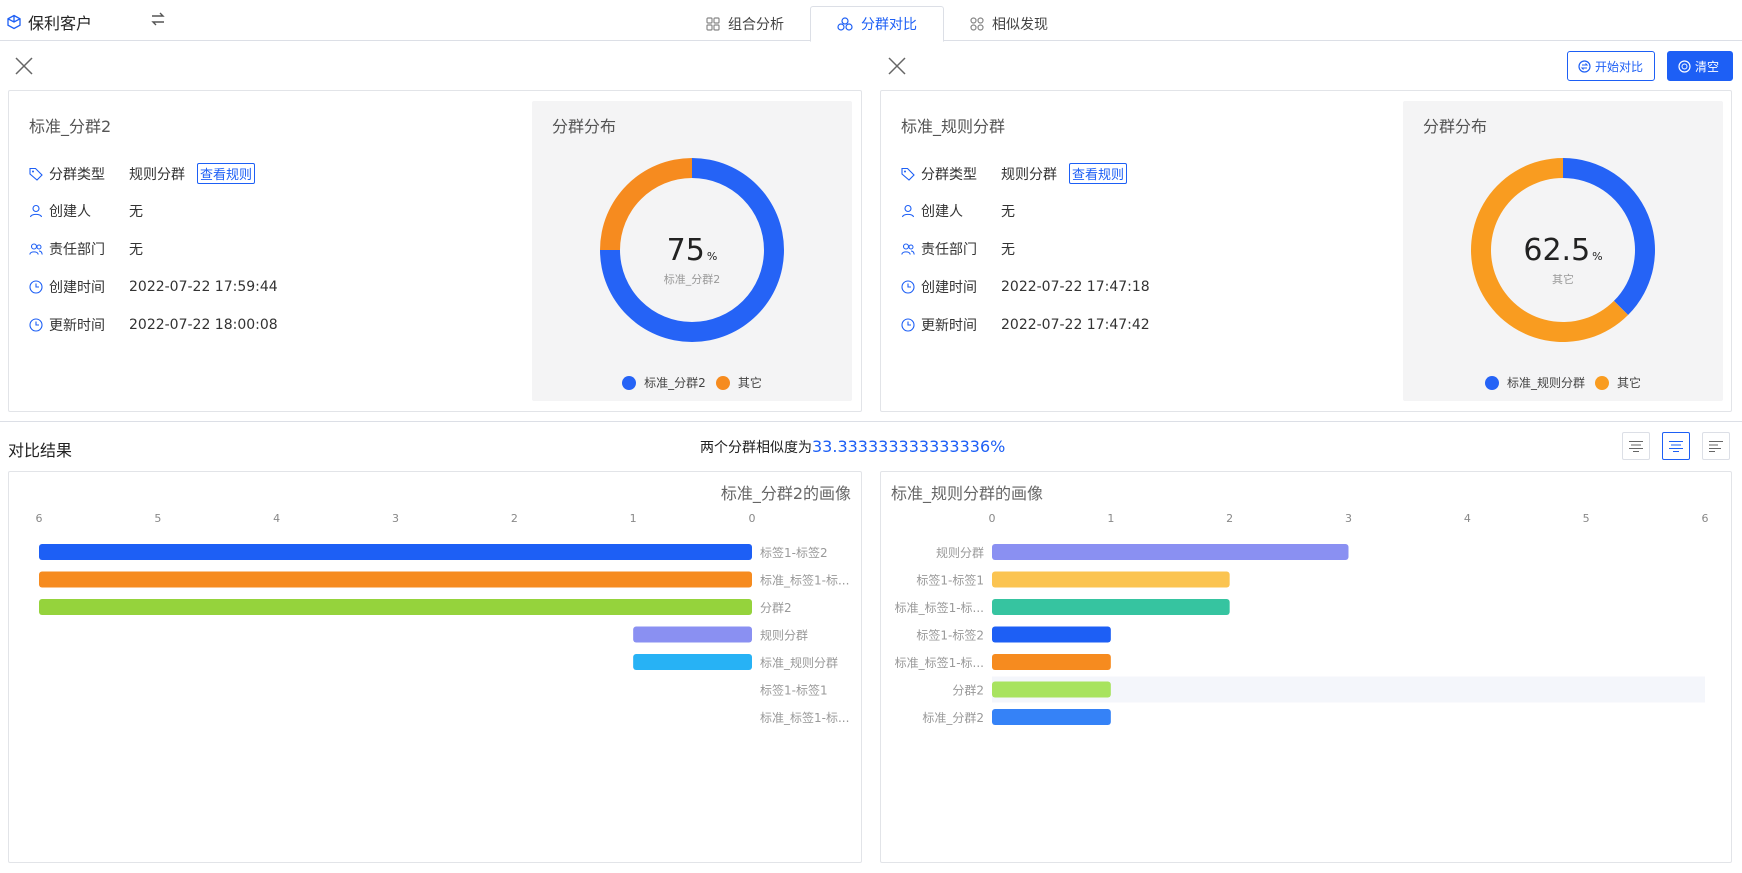 The height and width of the screenshot is (873, 1742). What do you see at coordinates (36, 211) in the screenshot?
I see `user-icon` at bounding box center [36, 211].